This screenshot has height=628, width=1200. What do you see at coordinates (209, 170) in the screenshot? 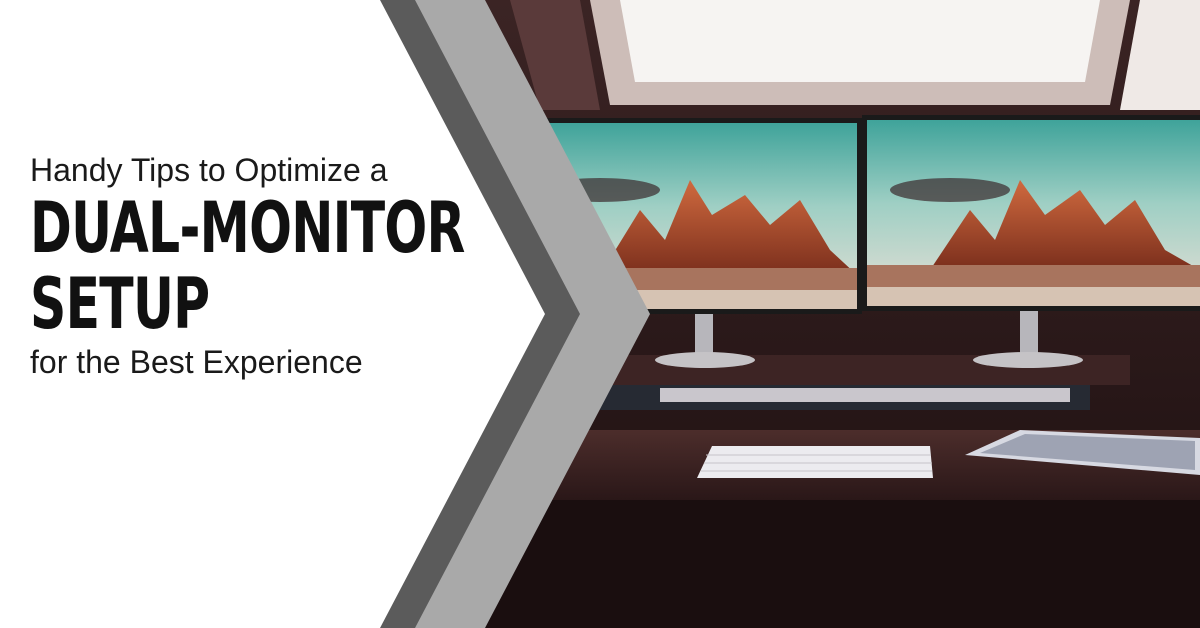
I see `headline-line-1: Handy Tips to Optimize a` at bounding box center [209, 170].